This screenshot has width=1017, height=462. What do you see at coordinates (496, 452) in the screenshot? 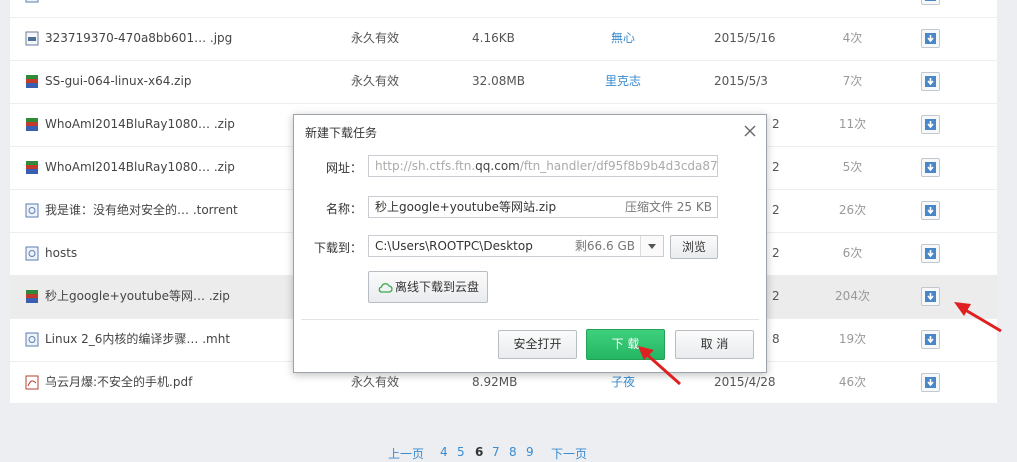
I see `page-link: 7` at bounding box center [496, 452].